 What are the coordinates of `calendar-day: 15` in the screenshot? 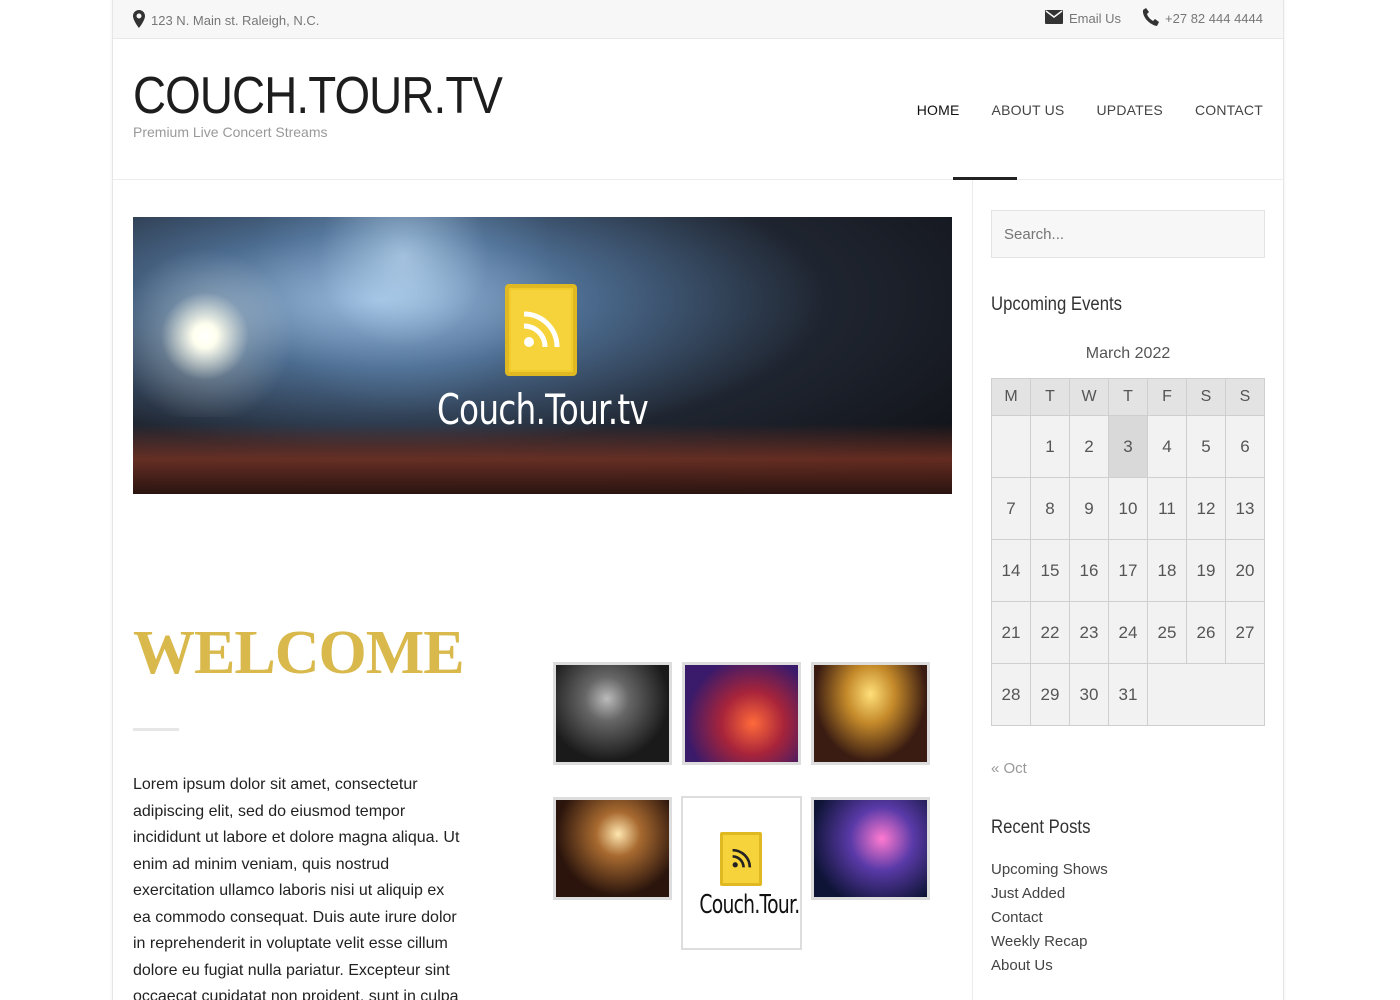 It's located at (1050, 570).